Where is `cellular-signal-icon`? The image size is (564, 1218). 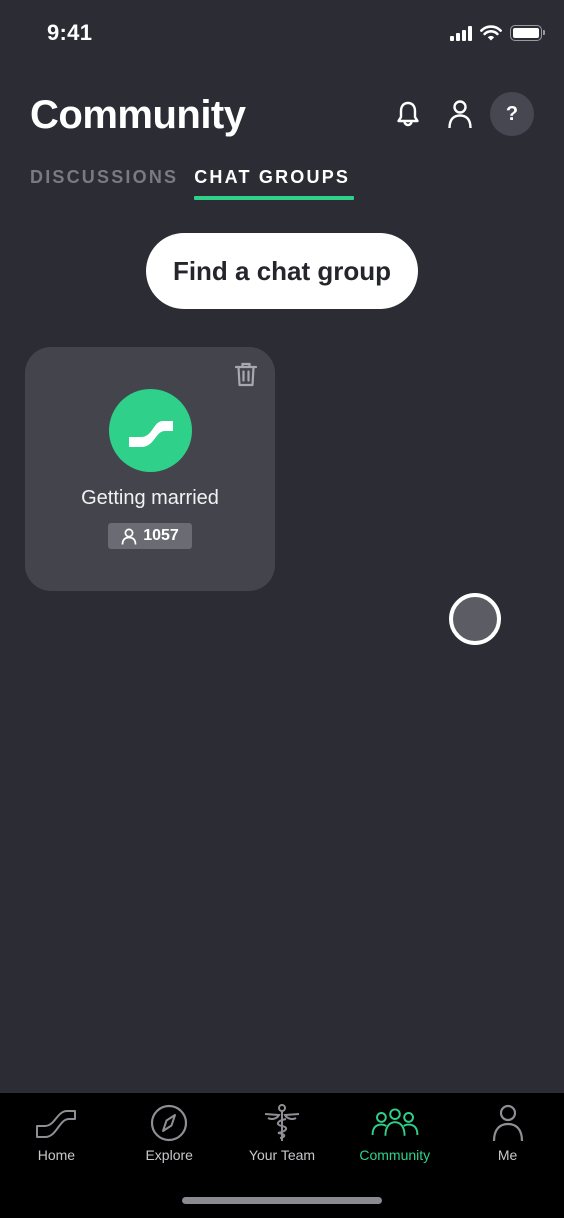 cellular-signal-icon is located at coordinates (461, 33).